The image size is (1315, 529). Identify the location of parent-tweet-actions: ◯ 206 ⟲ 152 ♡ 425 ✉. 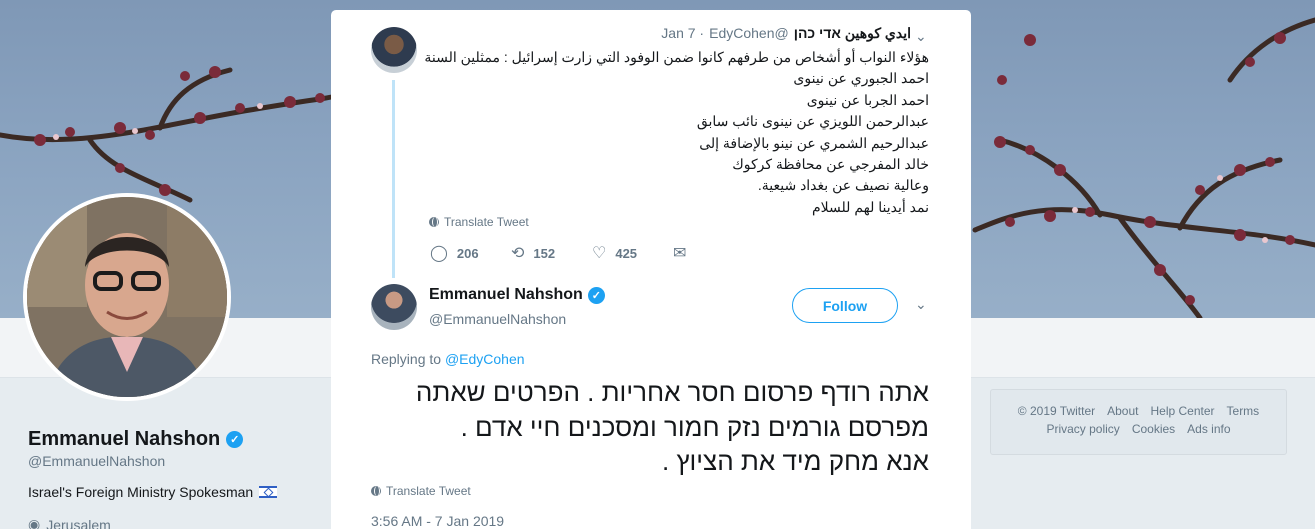
(592, 253).